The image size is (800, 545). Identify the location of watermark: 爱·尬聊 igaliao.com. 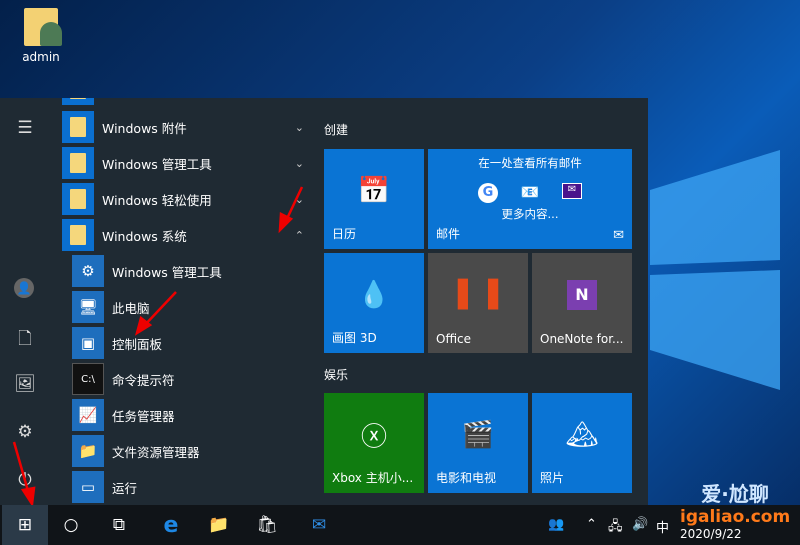
(735, 502).